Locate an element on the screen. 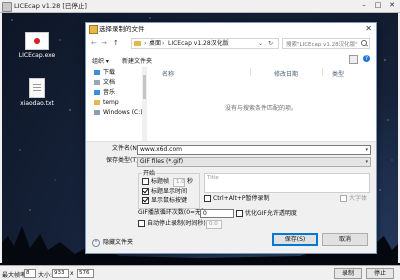  auto-stop-seconds: 0.0 is located at coordinates (214, 224).